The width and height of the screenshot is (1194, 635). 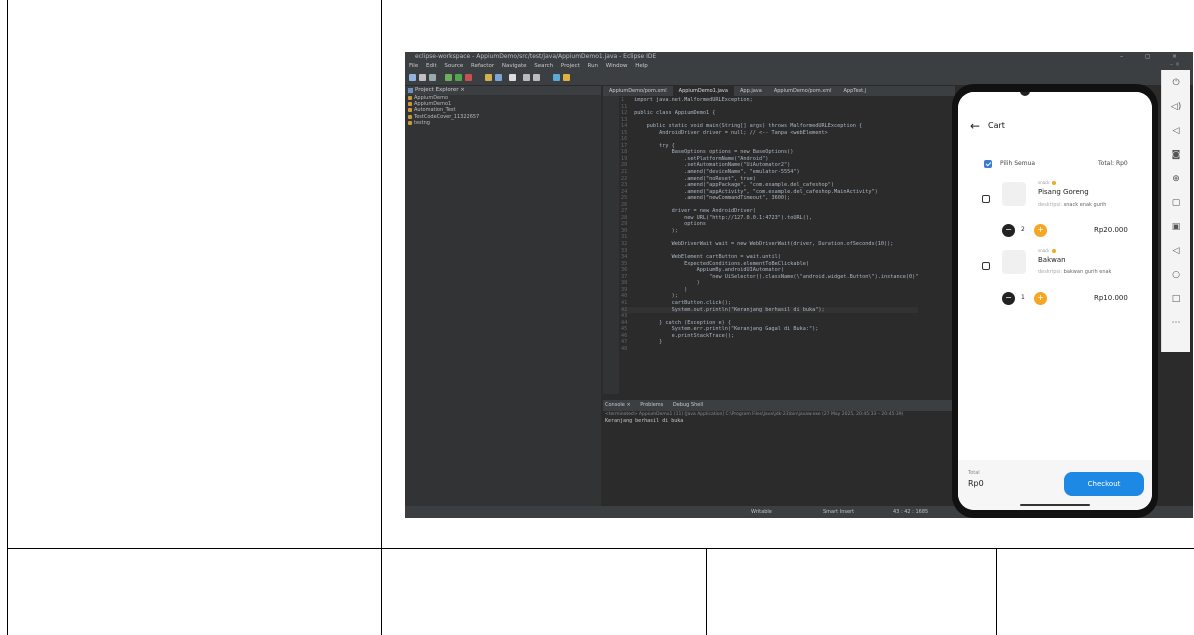 I want to click on code-text: WebElement cartButton = wait.until(, so click(x=706, y=257).